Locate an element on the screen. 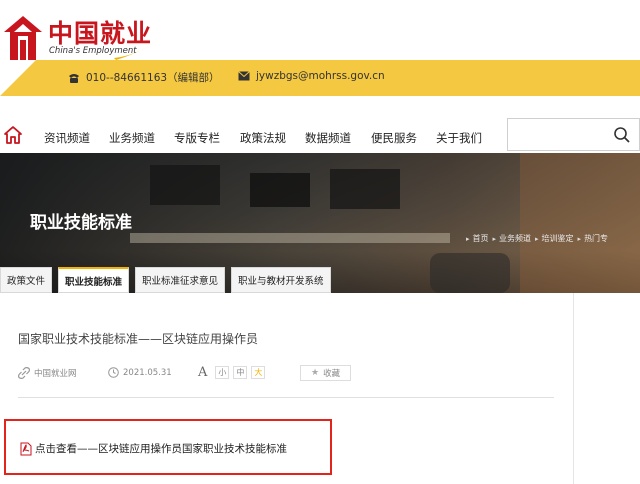 Image resolution: width=640 pixels, height=484 pixels. phone-text: 010--84661163（编辑部） is located at coordinates (153, 78).